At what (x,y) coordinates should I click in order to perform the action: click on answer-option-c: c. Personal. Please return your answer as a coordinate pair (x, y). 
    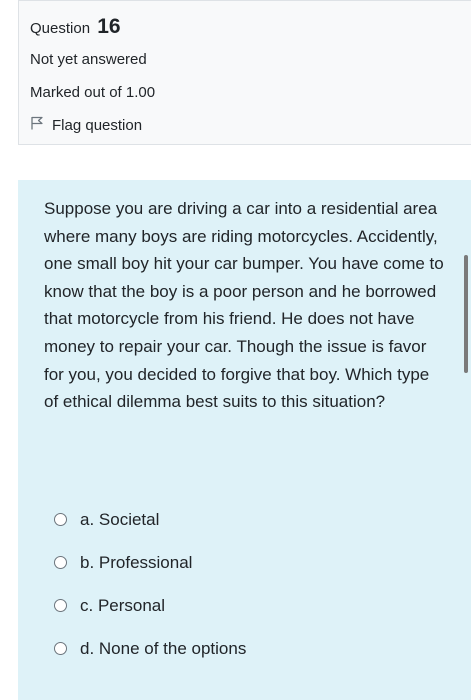
    Looking at the image, I should click on (150, 605).